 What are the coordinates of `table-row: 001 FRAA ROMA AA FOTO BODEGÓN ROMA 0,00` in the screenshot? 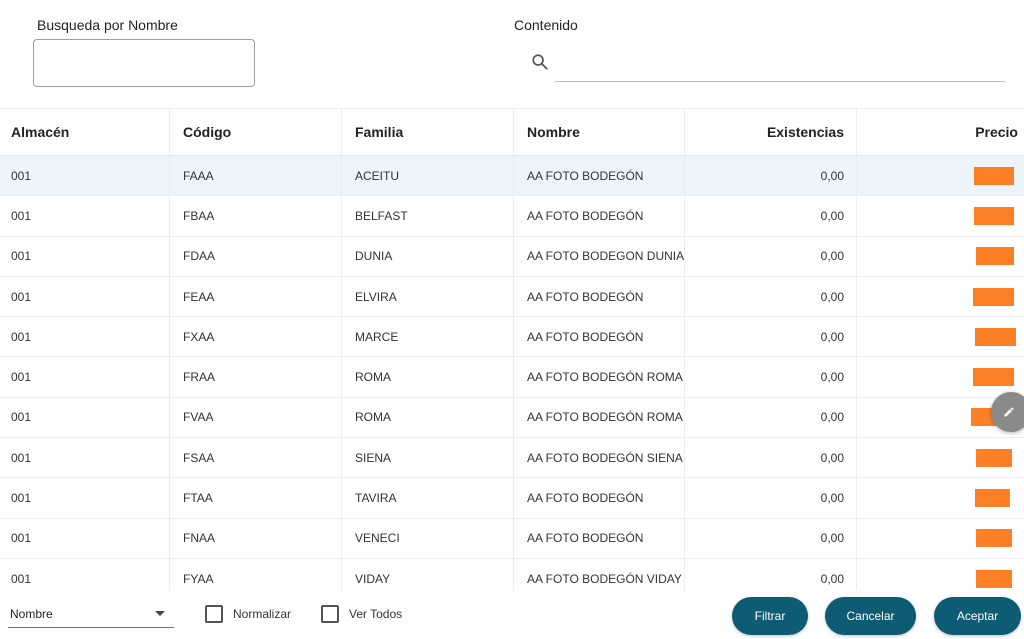 It's located at (512, 377).